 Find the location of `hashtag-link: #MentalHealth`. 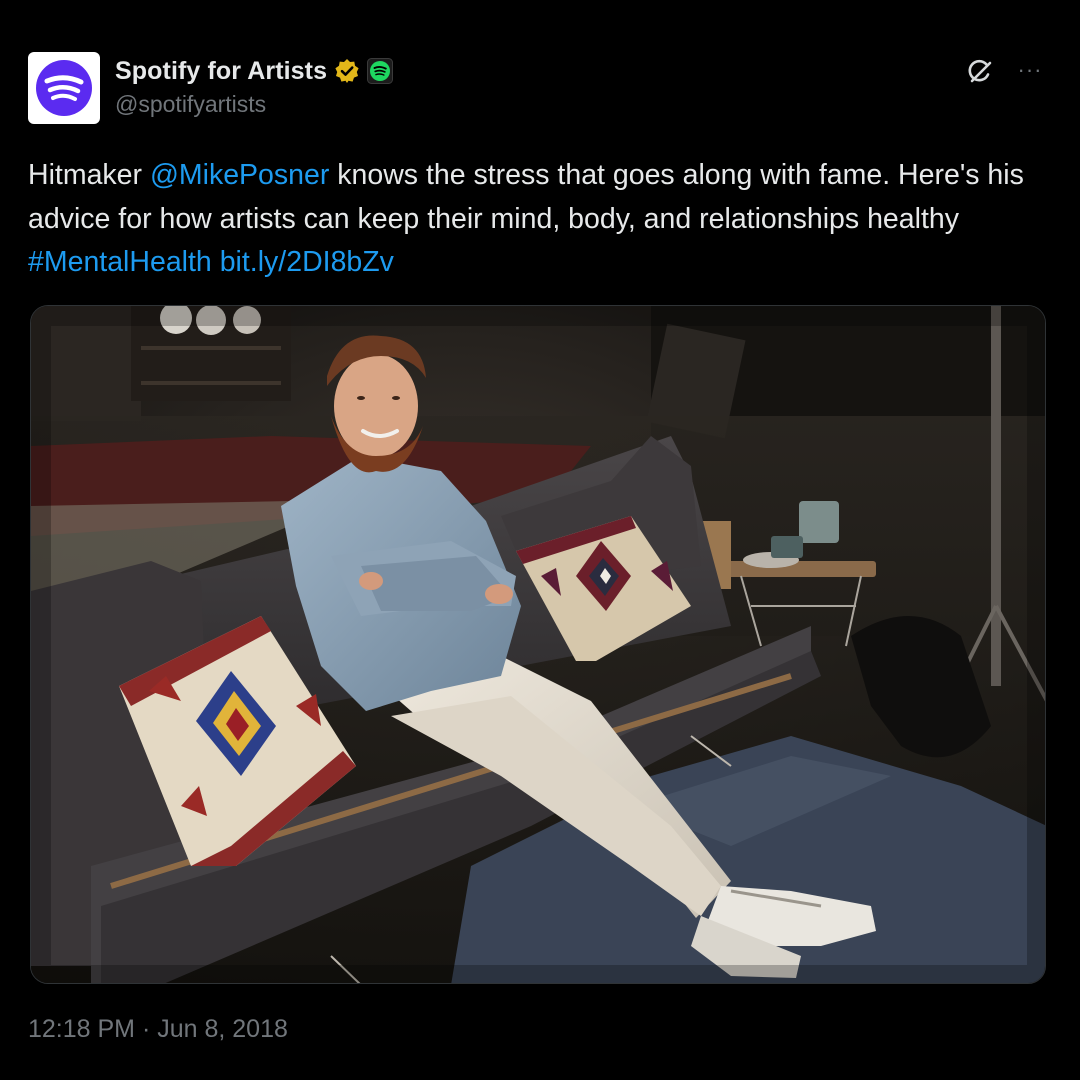

hashtag-link: #MentalHealth is located at coordinates (120, 262).